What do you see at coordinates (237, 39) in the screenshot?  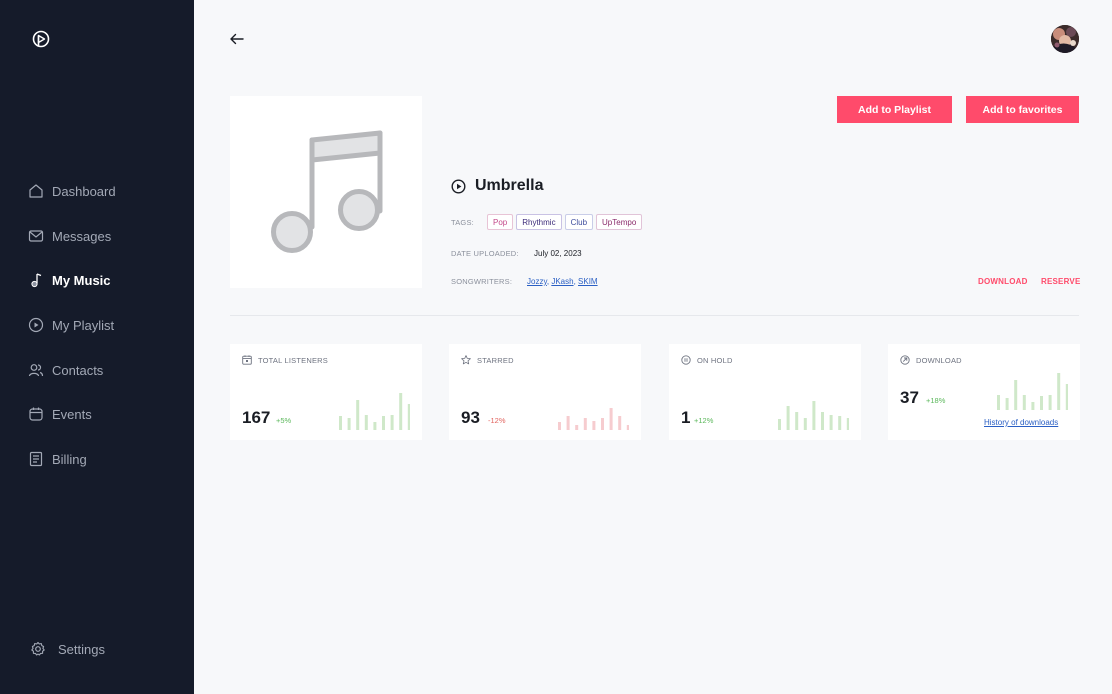 I see `back-arrow-icon` at bounding box center [237, 39].